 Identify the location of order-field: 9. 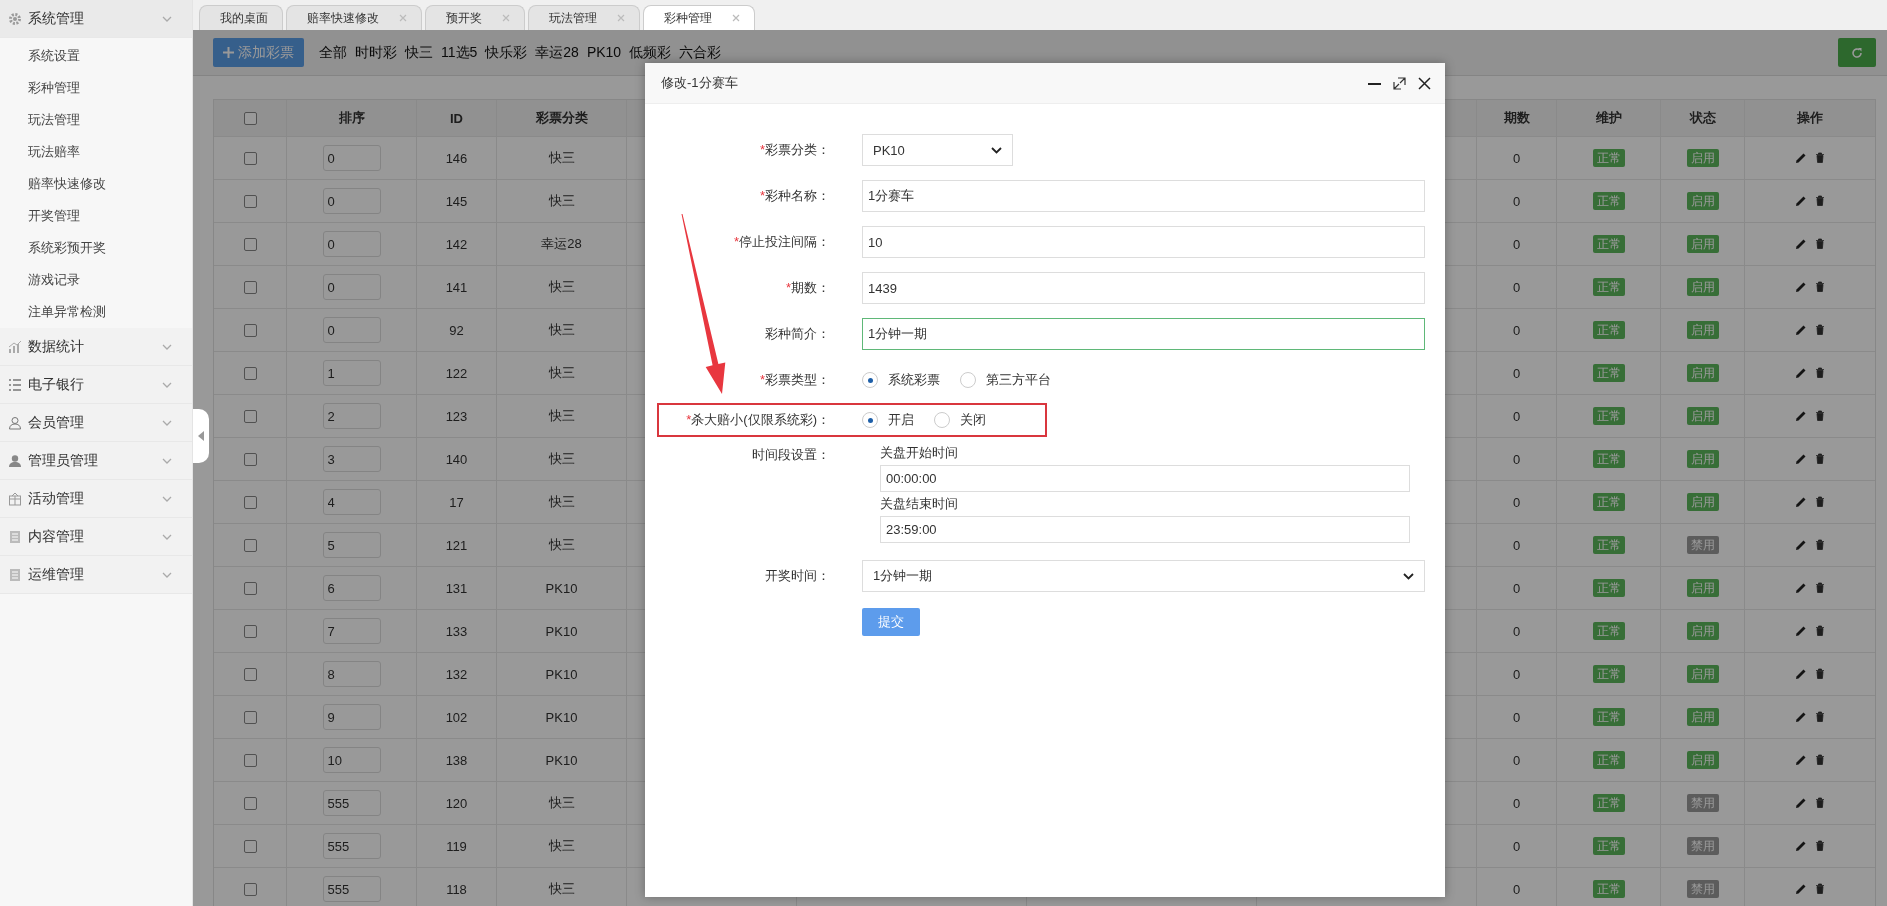
(351, 717).